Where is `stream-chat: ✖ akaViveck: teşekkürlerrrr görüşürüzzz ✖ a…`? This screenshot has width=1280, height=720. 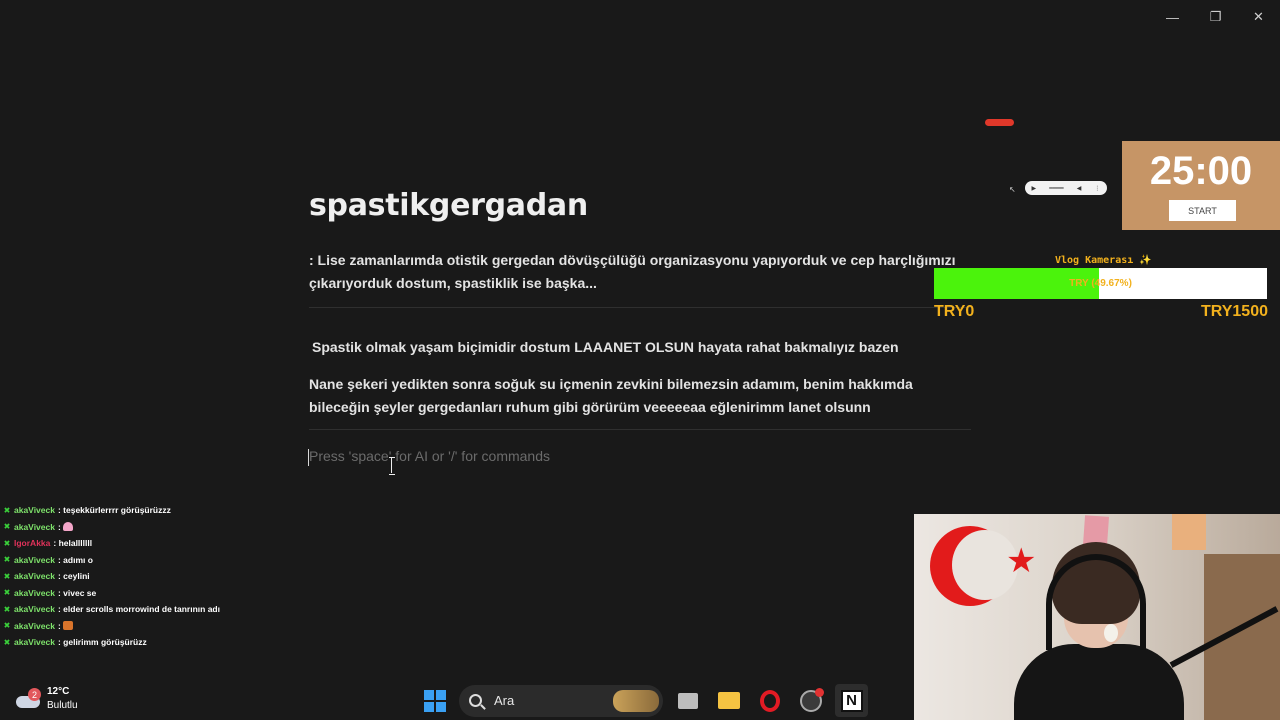 stream-chat: ✖ akaViveck: teşekkürlerrrr görüşürüzzz ✖ a… is located at coordinates (153, 576).